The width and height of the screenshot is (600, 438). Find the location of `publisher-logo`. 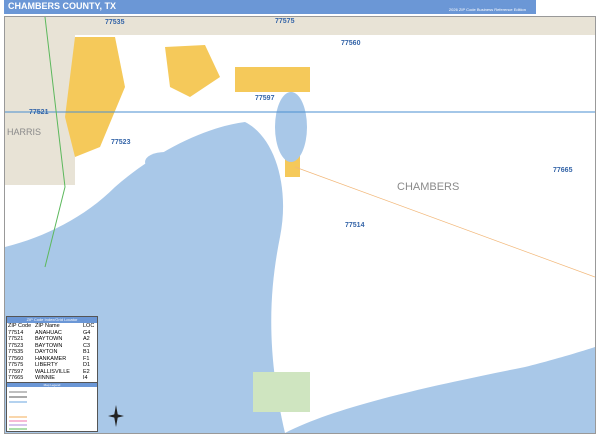

publisher-logo is located at coordinates (566, 7).